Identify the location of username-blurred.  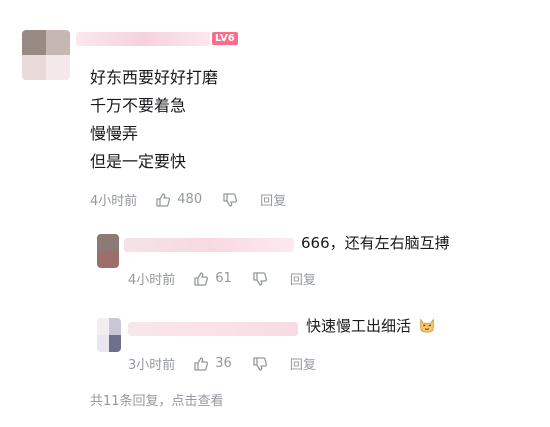
(143, 39).